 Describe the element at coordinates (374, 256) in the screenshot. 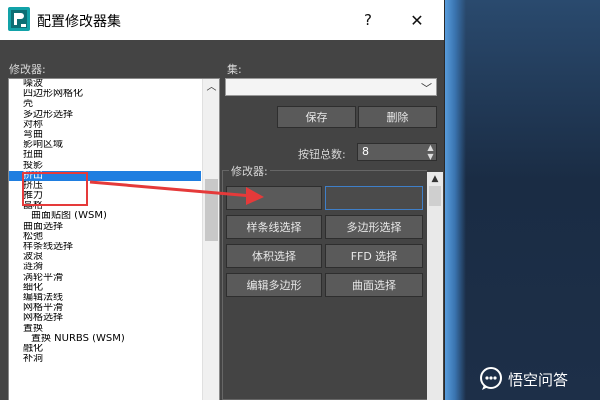

I see `modifier-slot-button: FFD 选择` at that location.